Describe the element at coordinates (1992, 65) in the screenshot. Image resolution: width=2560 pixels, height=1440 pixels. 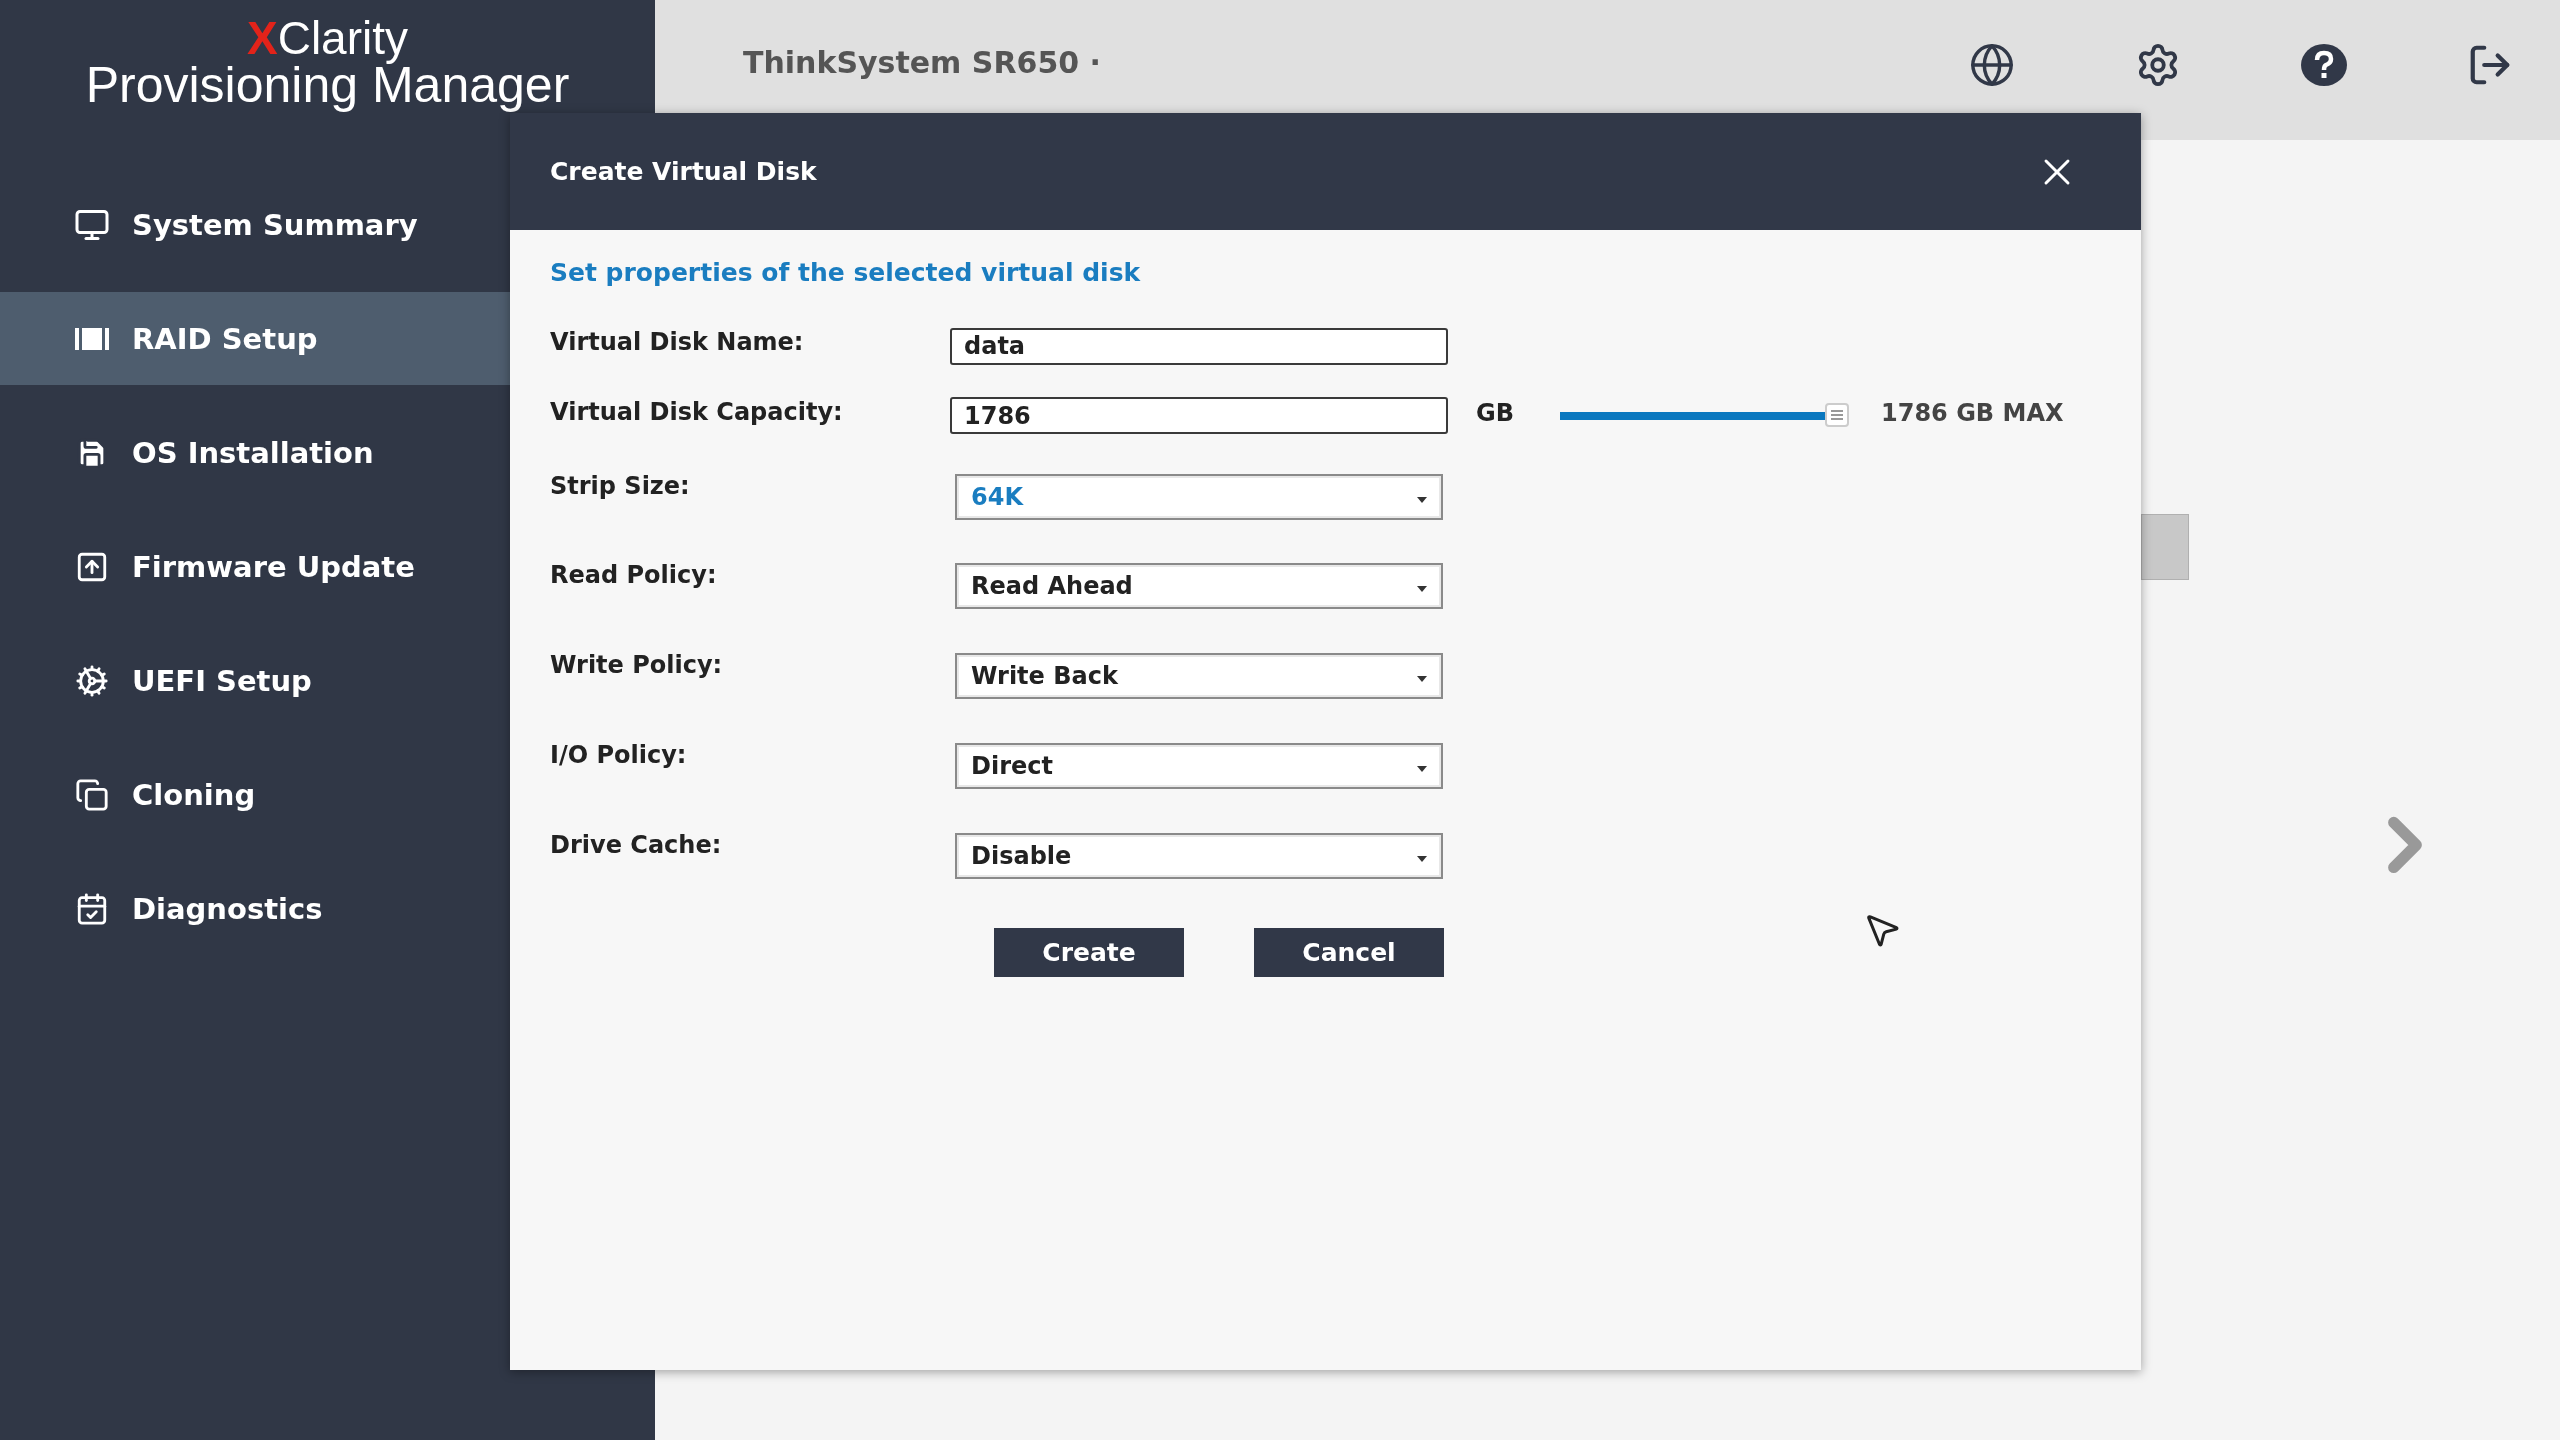
I see `globe-icon` at that location.